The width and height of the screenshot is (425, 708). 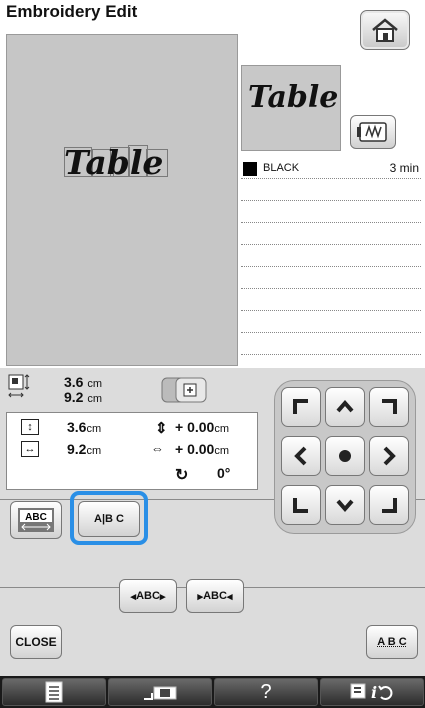 I want to click on move-up-left-button, so click(x=301, y=407).